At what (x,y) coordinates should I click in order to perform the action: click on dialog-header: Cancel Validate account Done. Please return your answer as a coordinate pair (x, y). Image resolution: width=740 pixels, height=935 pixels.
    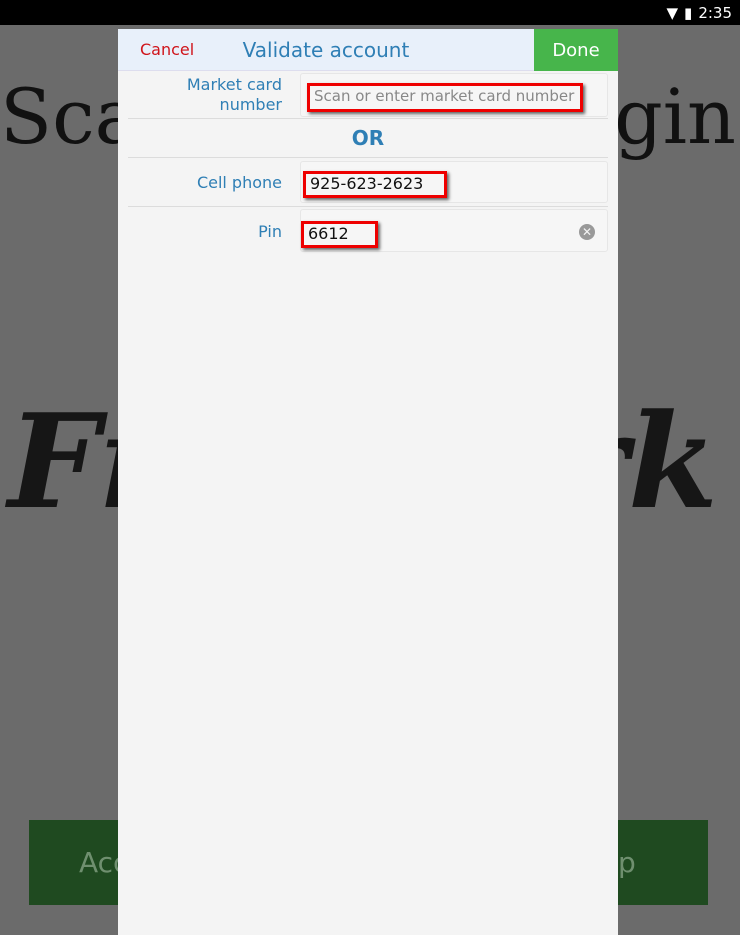
    Looking at the image, I should click on (368, 50).